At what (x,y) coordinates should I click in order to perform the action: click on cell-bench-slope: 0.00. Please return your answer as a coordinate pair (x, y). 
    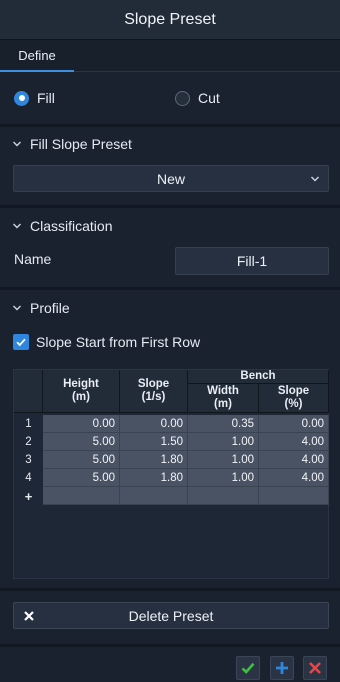
    Looking at the image, I should click on (294, 424).